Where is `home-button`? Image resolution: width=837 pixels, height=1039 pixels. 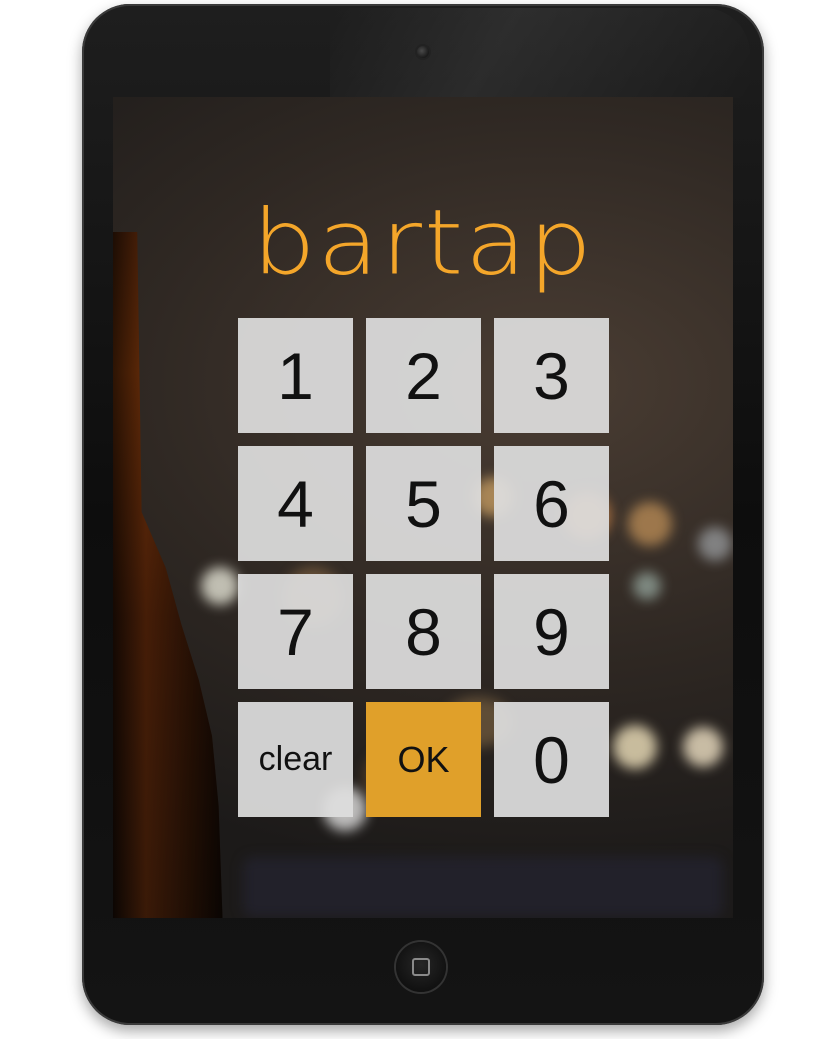
home-button is located at coordinates (421, 967).